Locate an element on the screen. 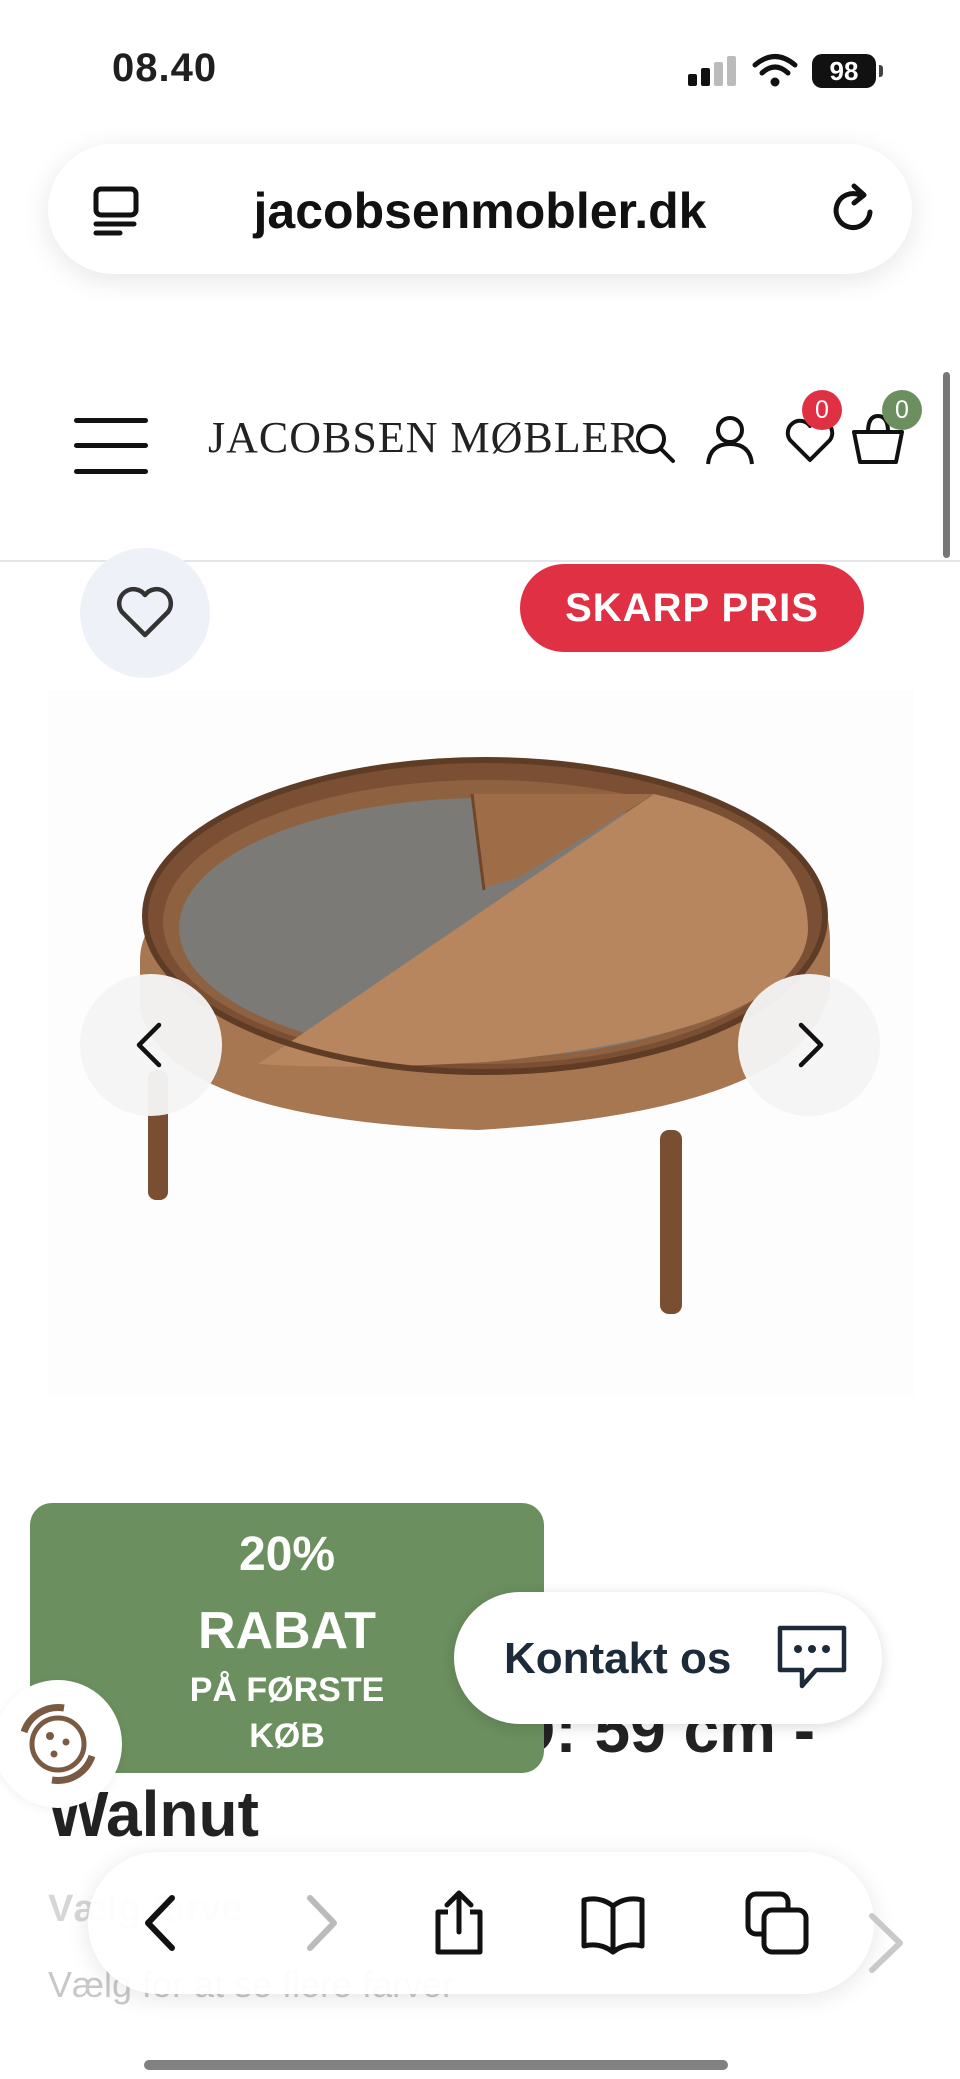  promo-percent: 20% is located at coordinates (287, 1554).